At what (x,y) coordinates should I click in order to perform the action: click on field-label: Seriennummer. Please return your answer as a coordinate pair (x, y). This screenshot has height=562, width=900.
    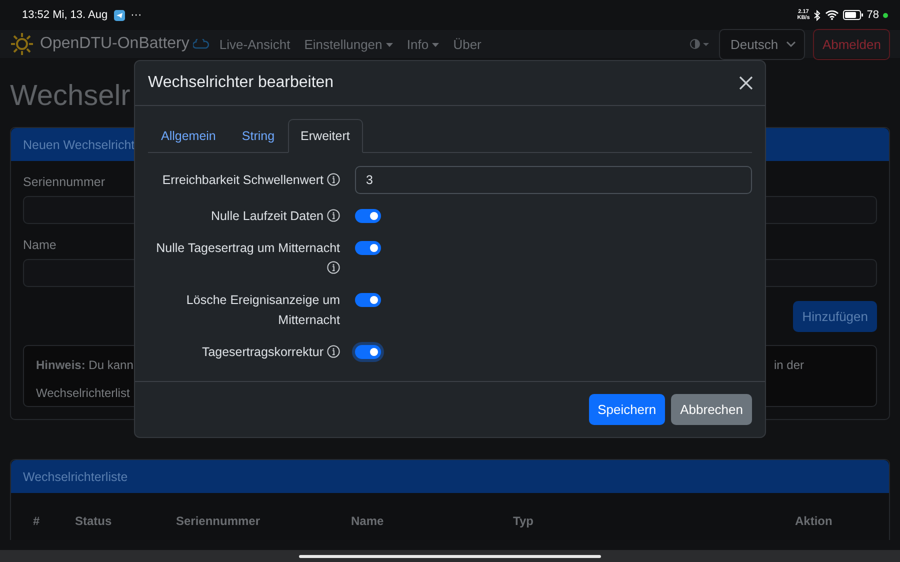
    Looking at the image, I should click on (64, 182).